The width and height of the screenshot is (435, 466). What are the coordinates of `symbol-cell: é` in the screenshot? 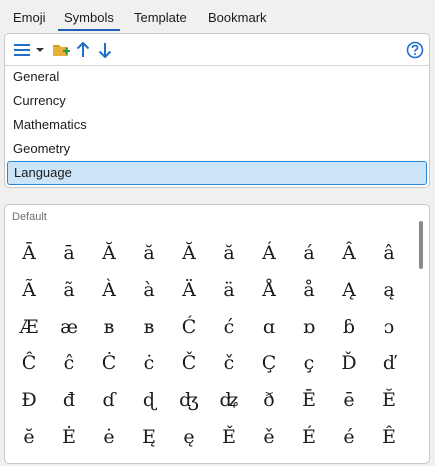 It's located at (349, 436).